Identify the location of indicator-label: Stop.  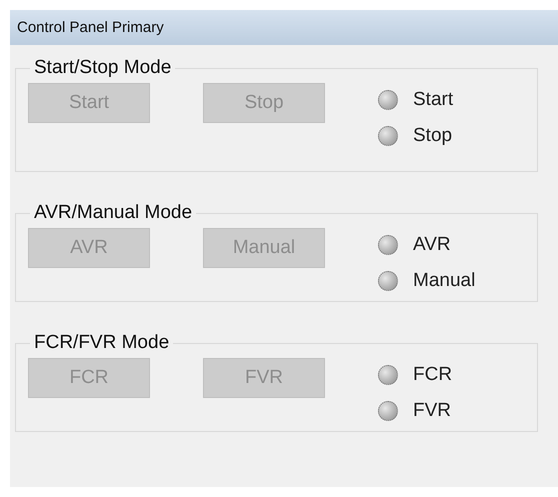
(432, 136).